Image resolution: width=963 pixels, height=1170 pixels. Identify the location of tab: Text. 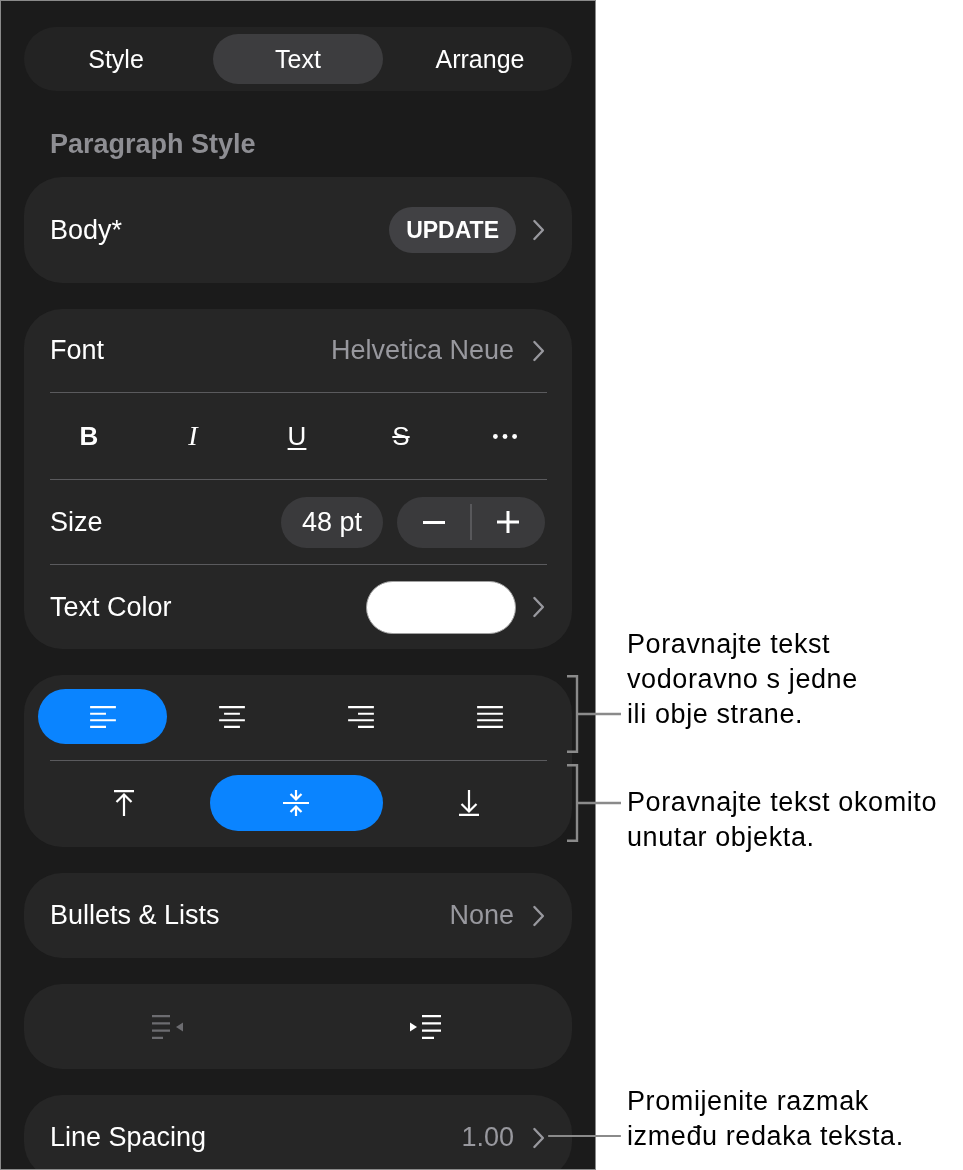
(298, 59).